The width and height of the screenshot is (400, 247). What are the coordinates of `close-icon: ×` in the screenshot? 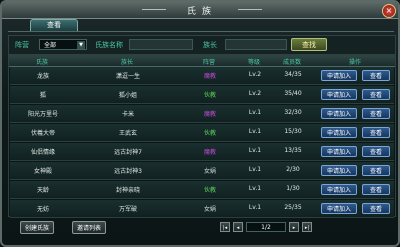 It's located at (389, 11).